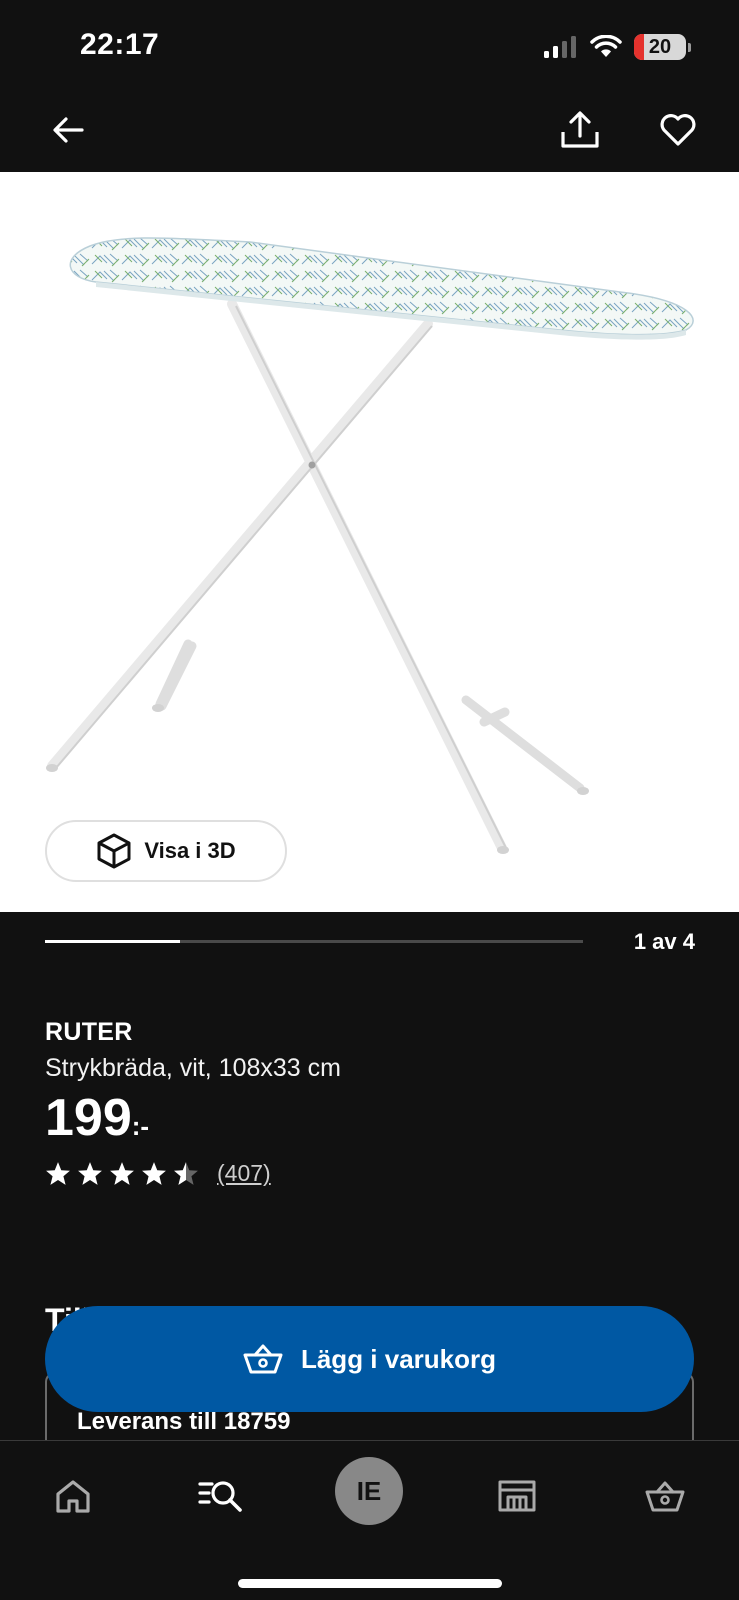 Image resolution: width=739 pixels, height=1600 pixels. Describe the element at coordinates (184, 1421) in the screenshot. I see `delivery-text: Leverans till 18759` at that location.